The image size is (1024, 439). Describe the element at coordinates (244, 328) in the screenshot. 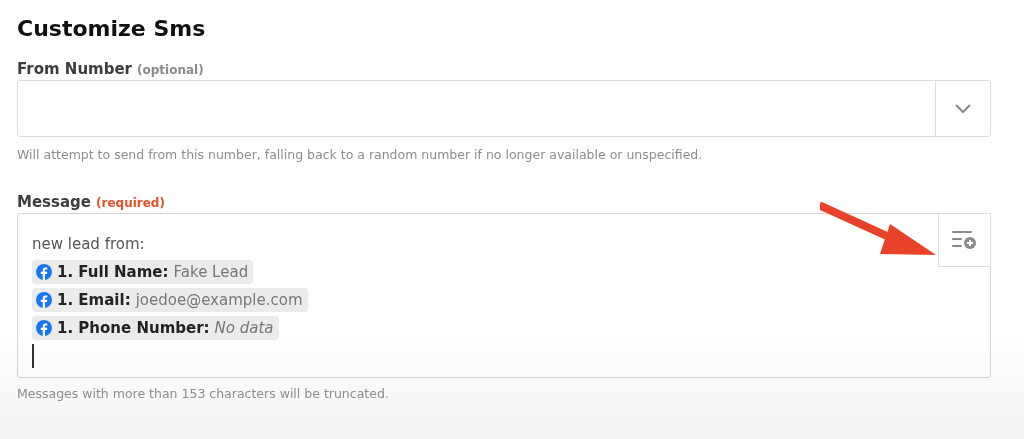

I see `field-value: No data` at that location.